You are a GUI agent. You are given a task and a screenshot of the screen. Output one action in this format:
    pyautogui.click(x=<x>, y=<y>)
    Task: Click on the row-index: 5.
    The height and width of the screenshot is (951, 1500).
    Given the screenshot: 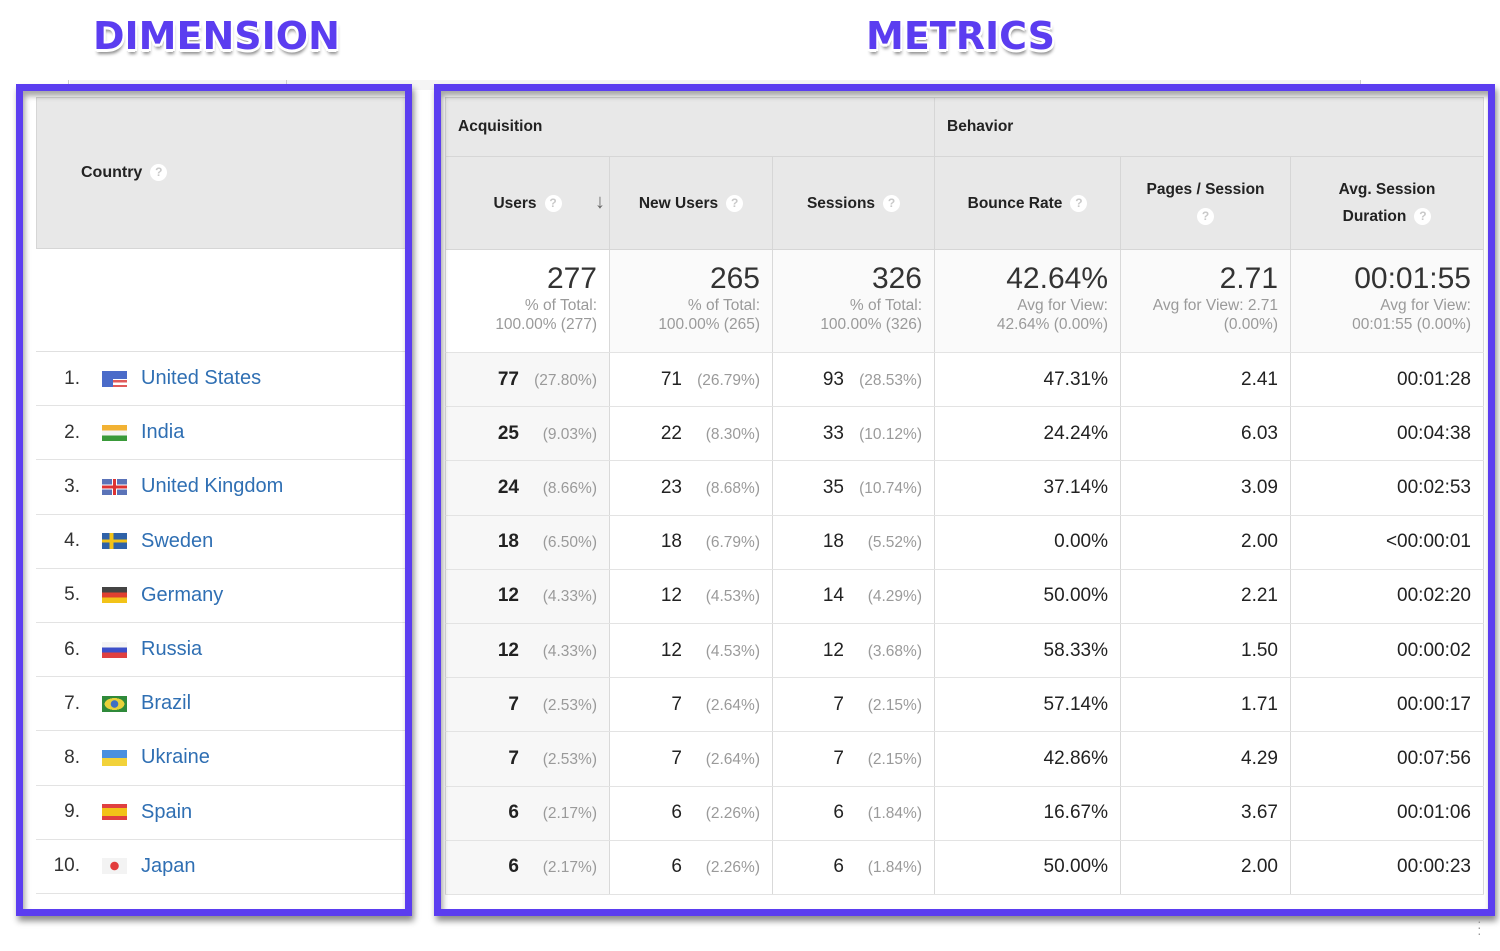 What is the action you would take?
    pyautogui.click(x=72, y=595)
    